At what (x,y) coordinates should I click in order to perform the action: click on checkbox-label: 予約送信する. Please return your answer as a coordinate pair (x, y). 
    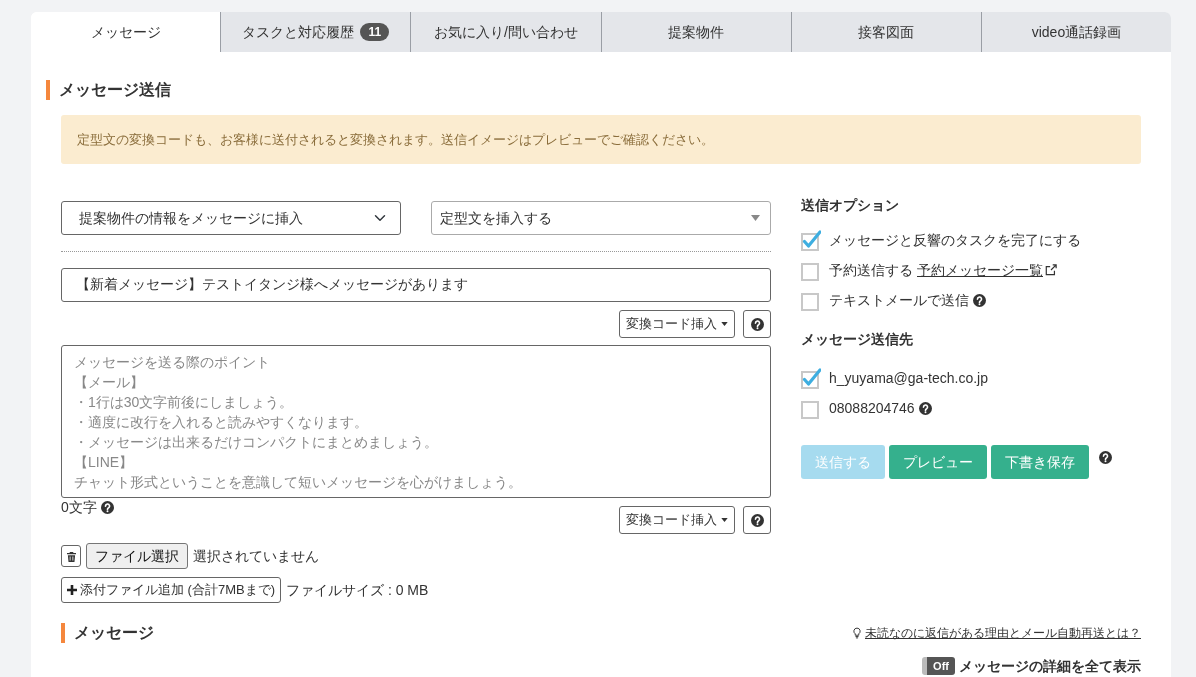
    Looking at the image, I should click on (871, 270).